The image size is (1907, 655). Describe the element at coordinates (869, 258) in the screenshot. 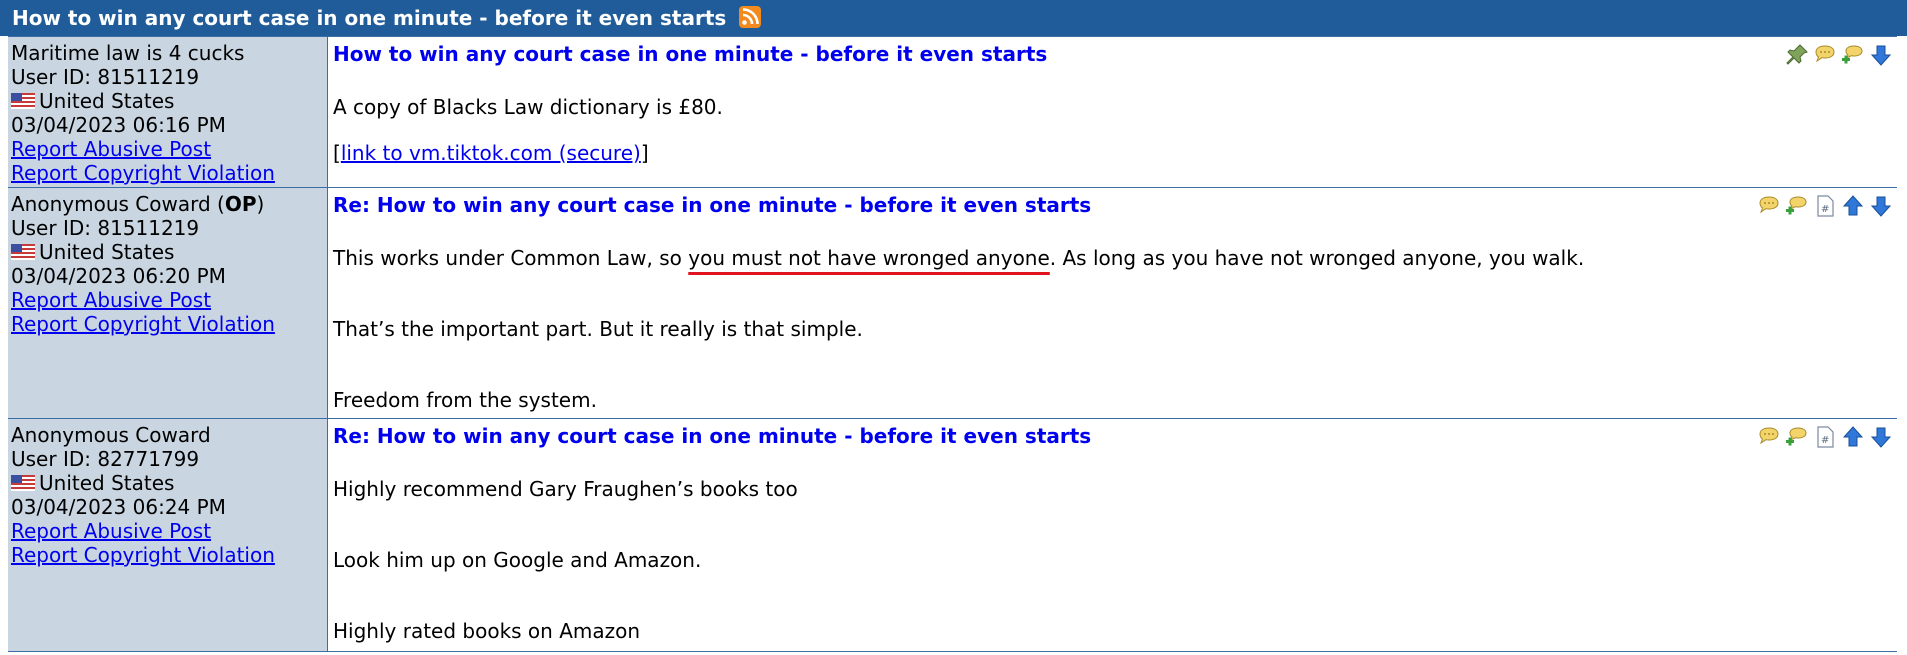

I see `highlighted-text: you must not have wronged anyone` at that location.